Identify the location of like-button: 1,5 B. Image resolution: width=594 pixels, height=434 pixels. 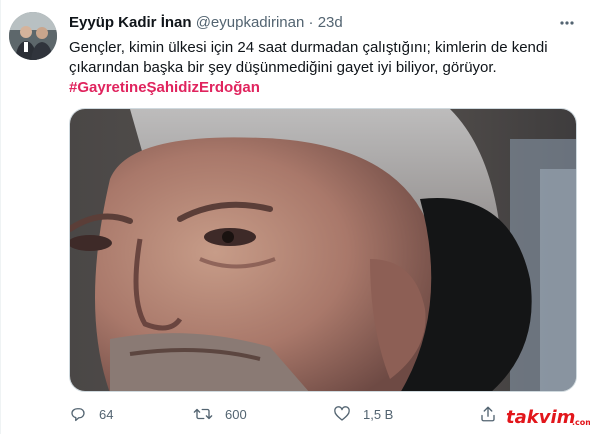
(363, 414).